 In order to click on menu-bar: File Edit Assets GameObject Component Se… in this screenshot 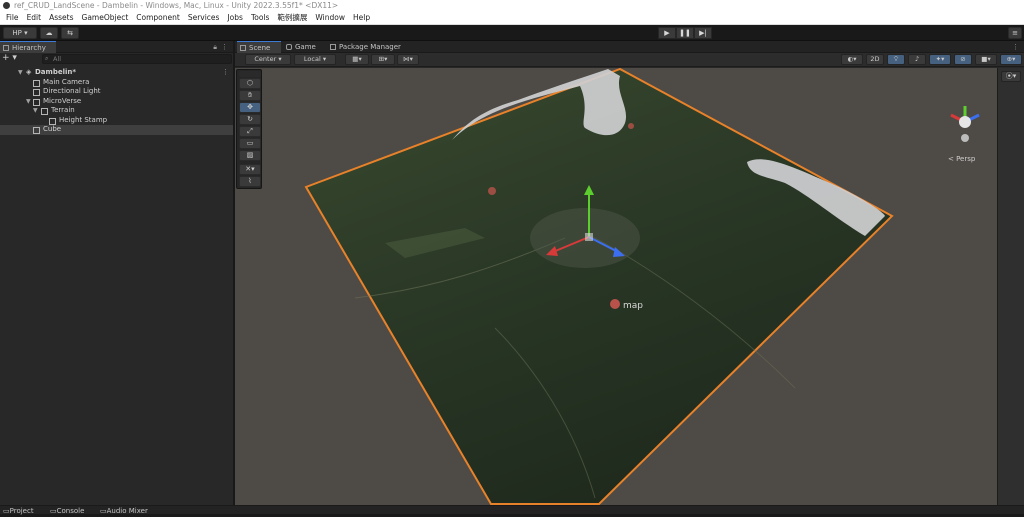, I will do `click(512, 18)`.